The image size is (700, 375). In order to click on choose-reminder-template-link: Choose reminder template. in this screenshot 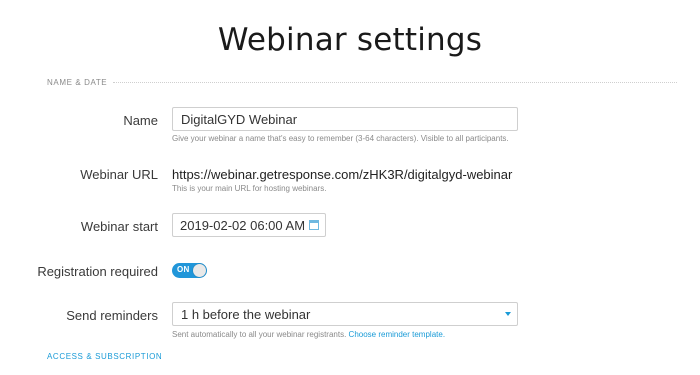, I will do `click(397, 334)`.